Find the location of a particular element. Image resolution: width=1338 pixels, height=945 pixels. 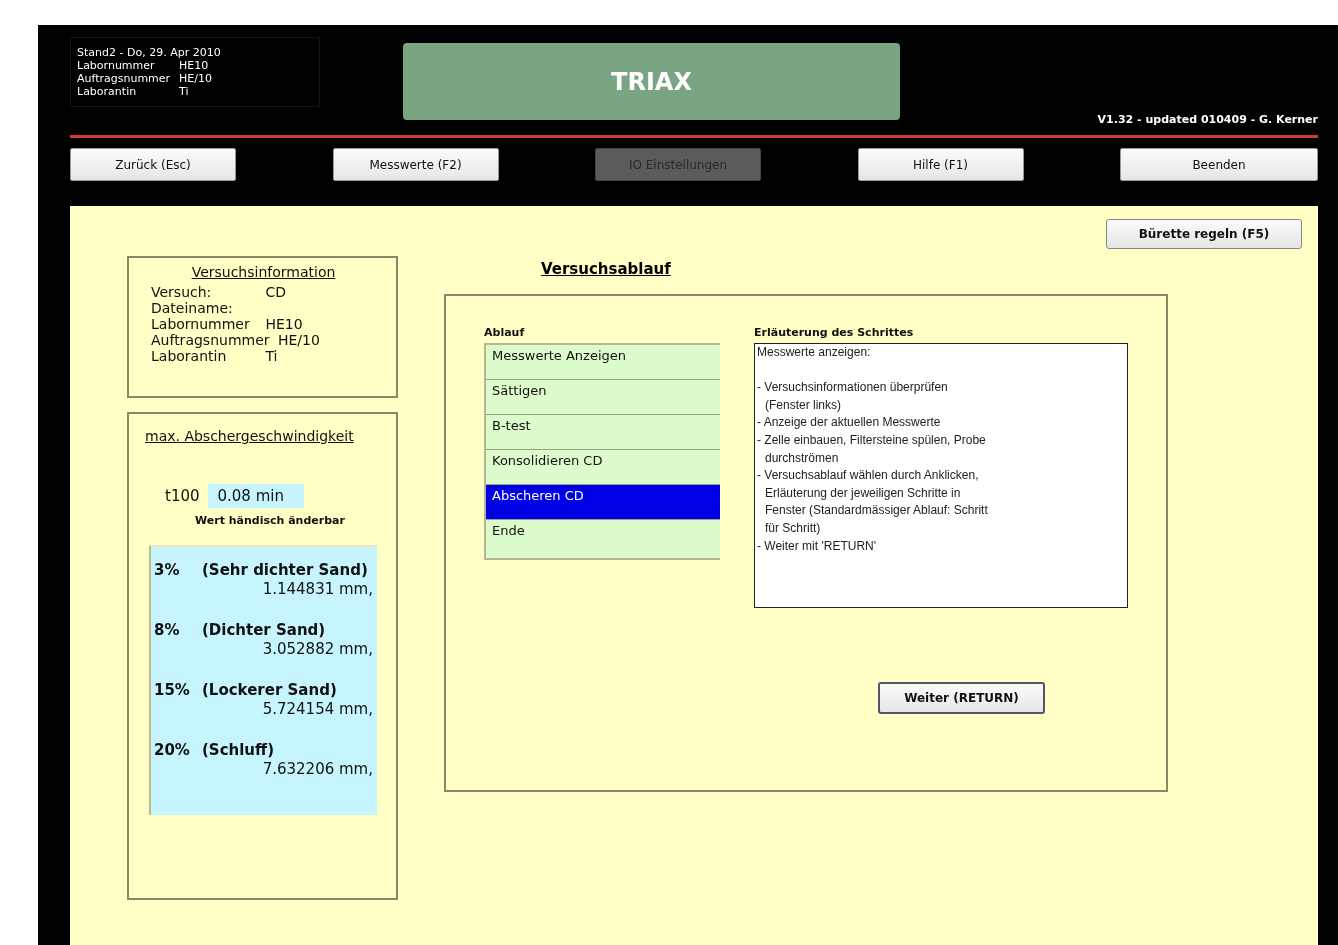

status-text: Stand2 - Do, 29. Apr 2010 is located at coordinates (149, 52).